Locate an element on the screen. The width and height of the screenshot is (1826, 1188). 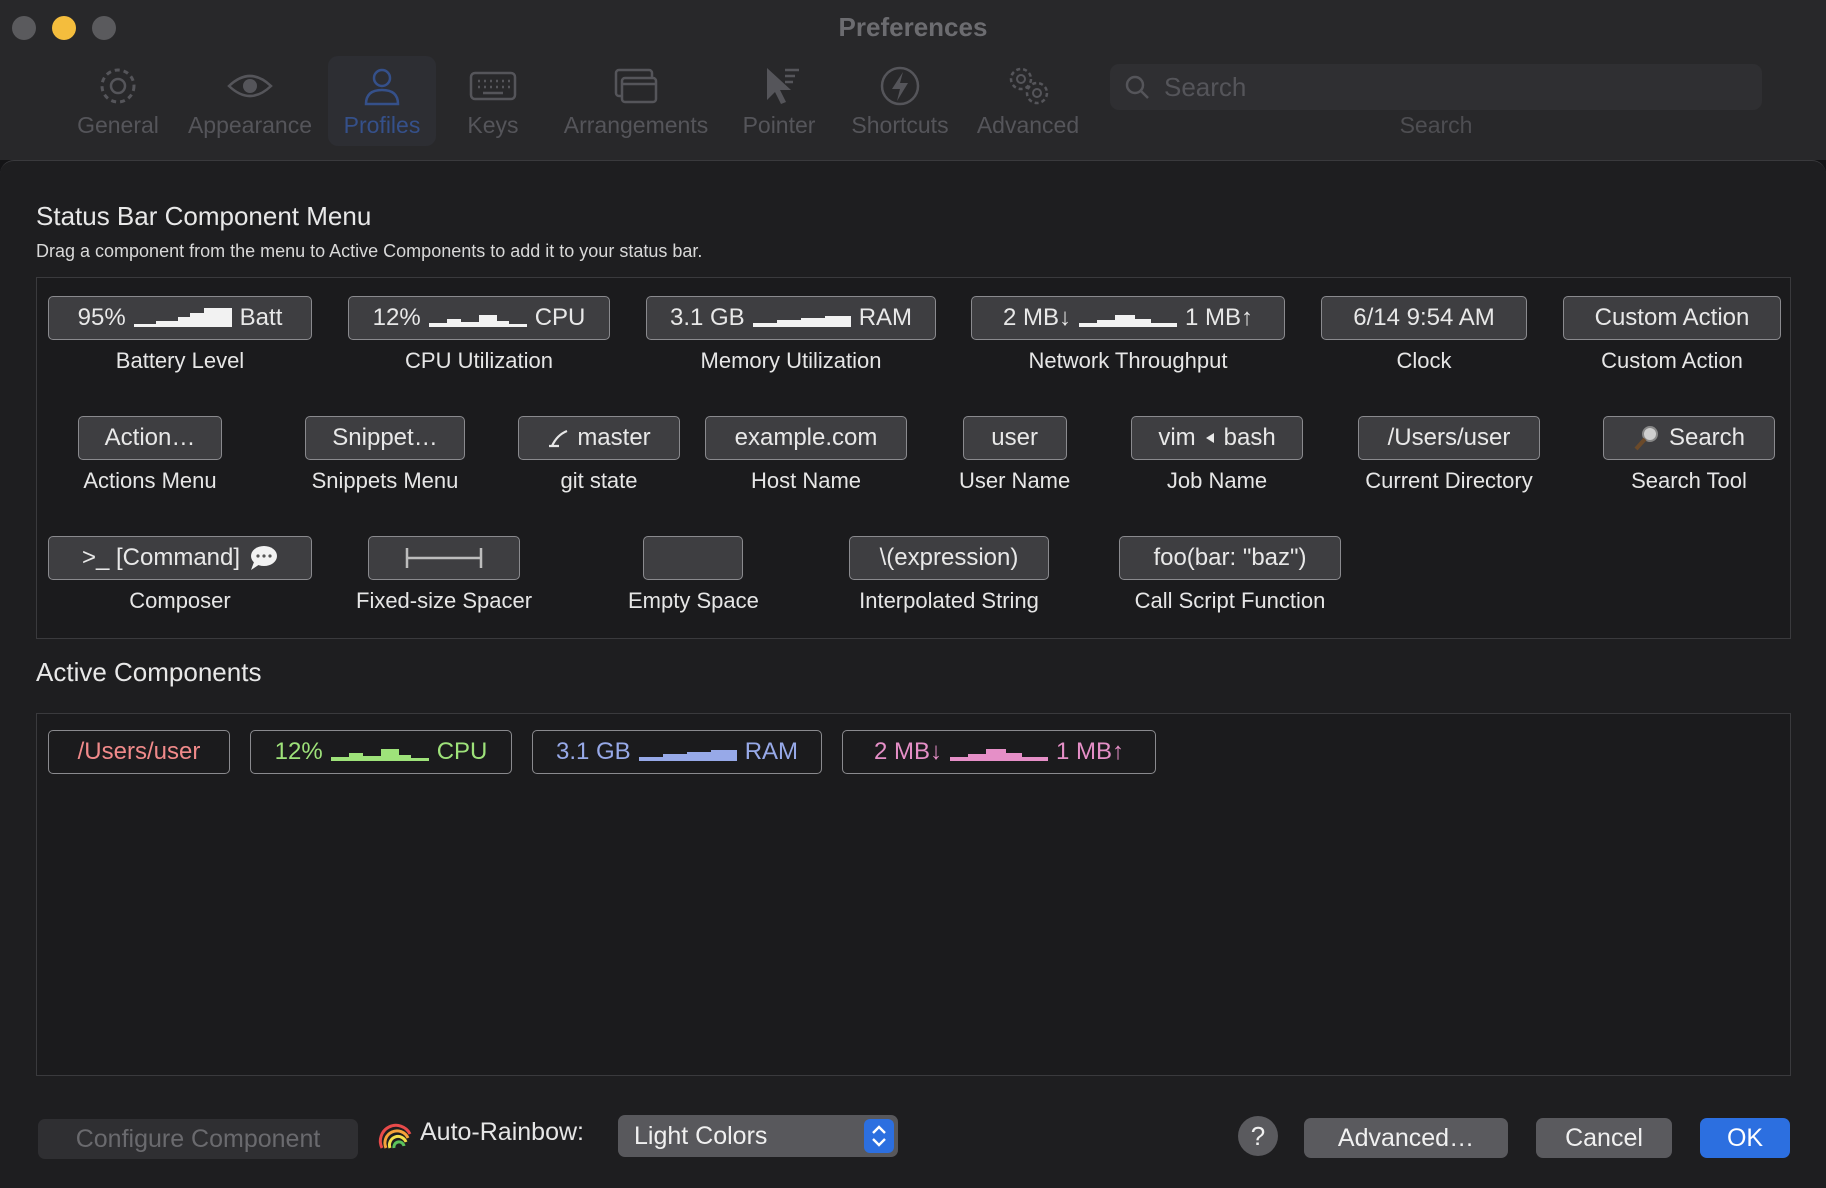
component-label: CPU Utilization is located at coordinates (479, 360).